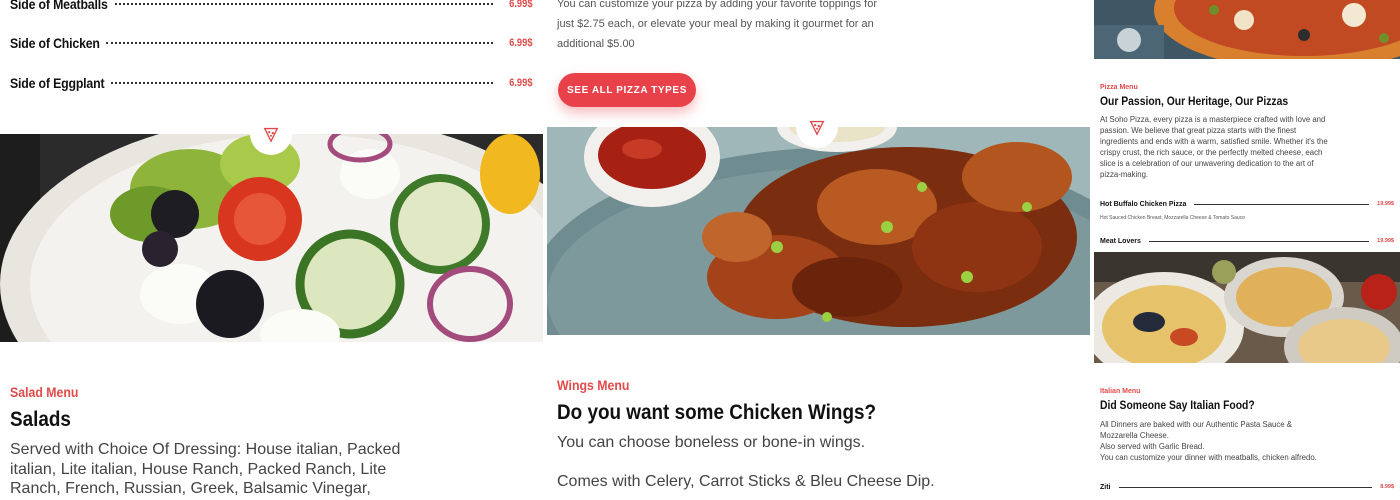 Image resolution: width=1400 pixels, height=500 pixels. Describe the element at coordinates (1143, 204) in the screenshot. I see `menu-item-name: Hot Buffalo Chicken Pizza` at that location.